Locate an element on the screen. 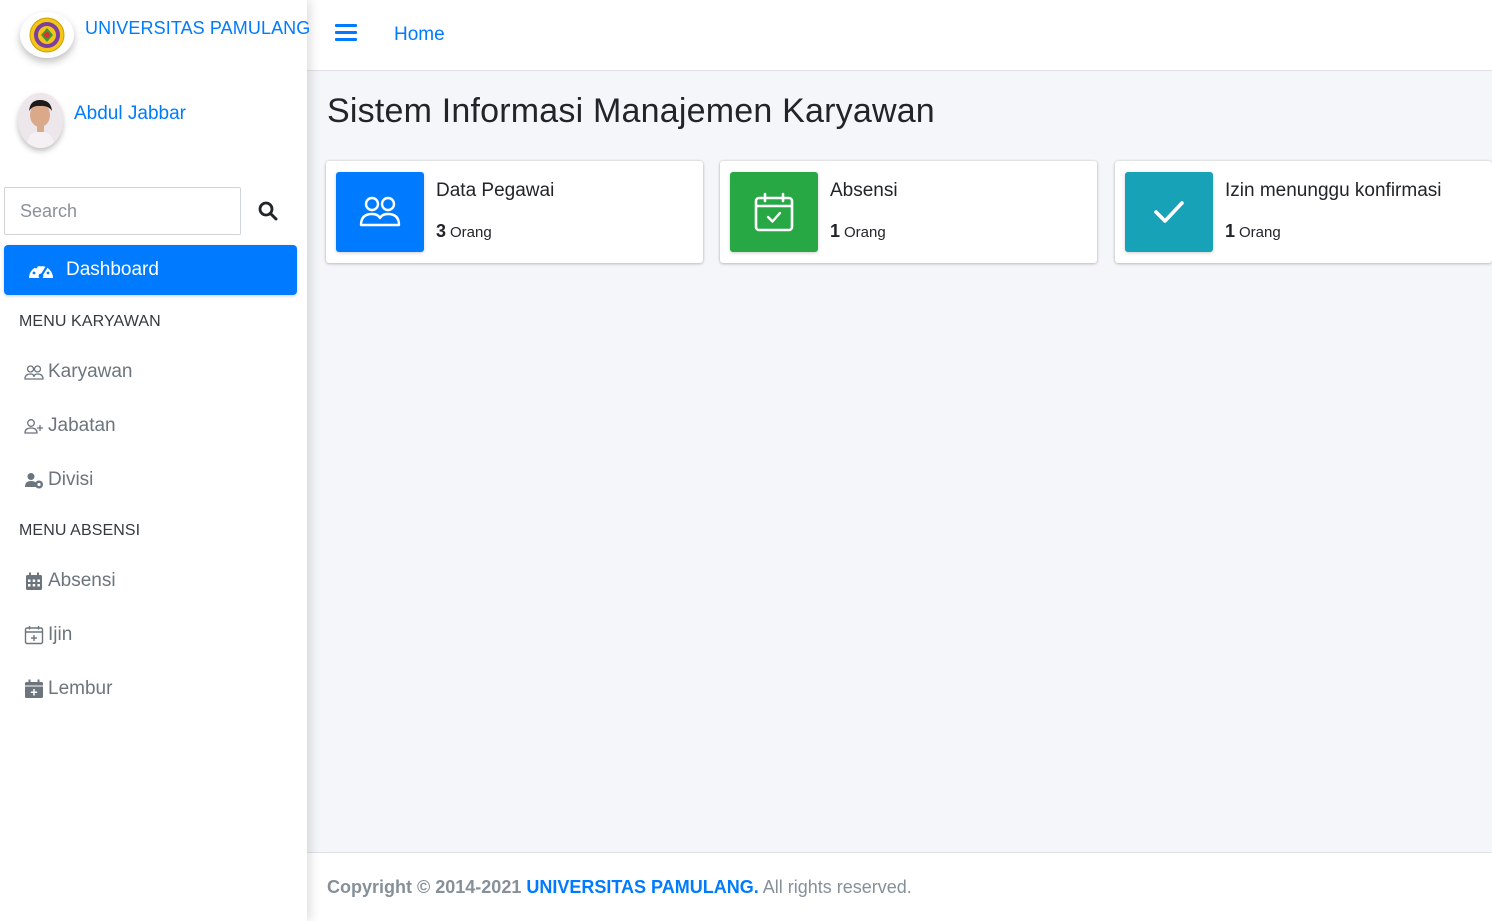  sidebar-item-lembur: Lembur is located at coordinates (67, 689).